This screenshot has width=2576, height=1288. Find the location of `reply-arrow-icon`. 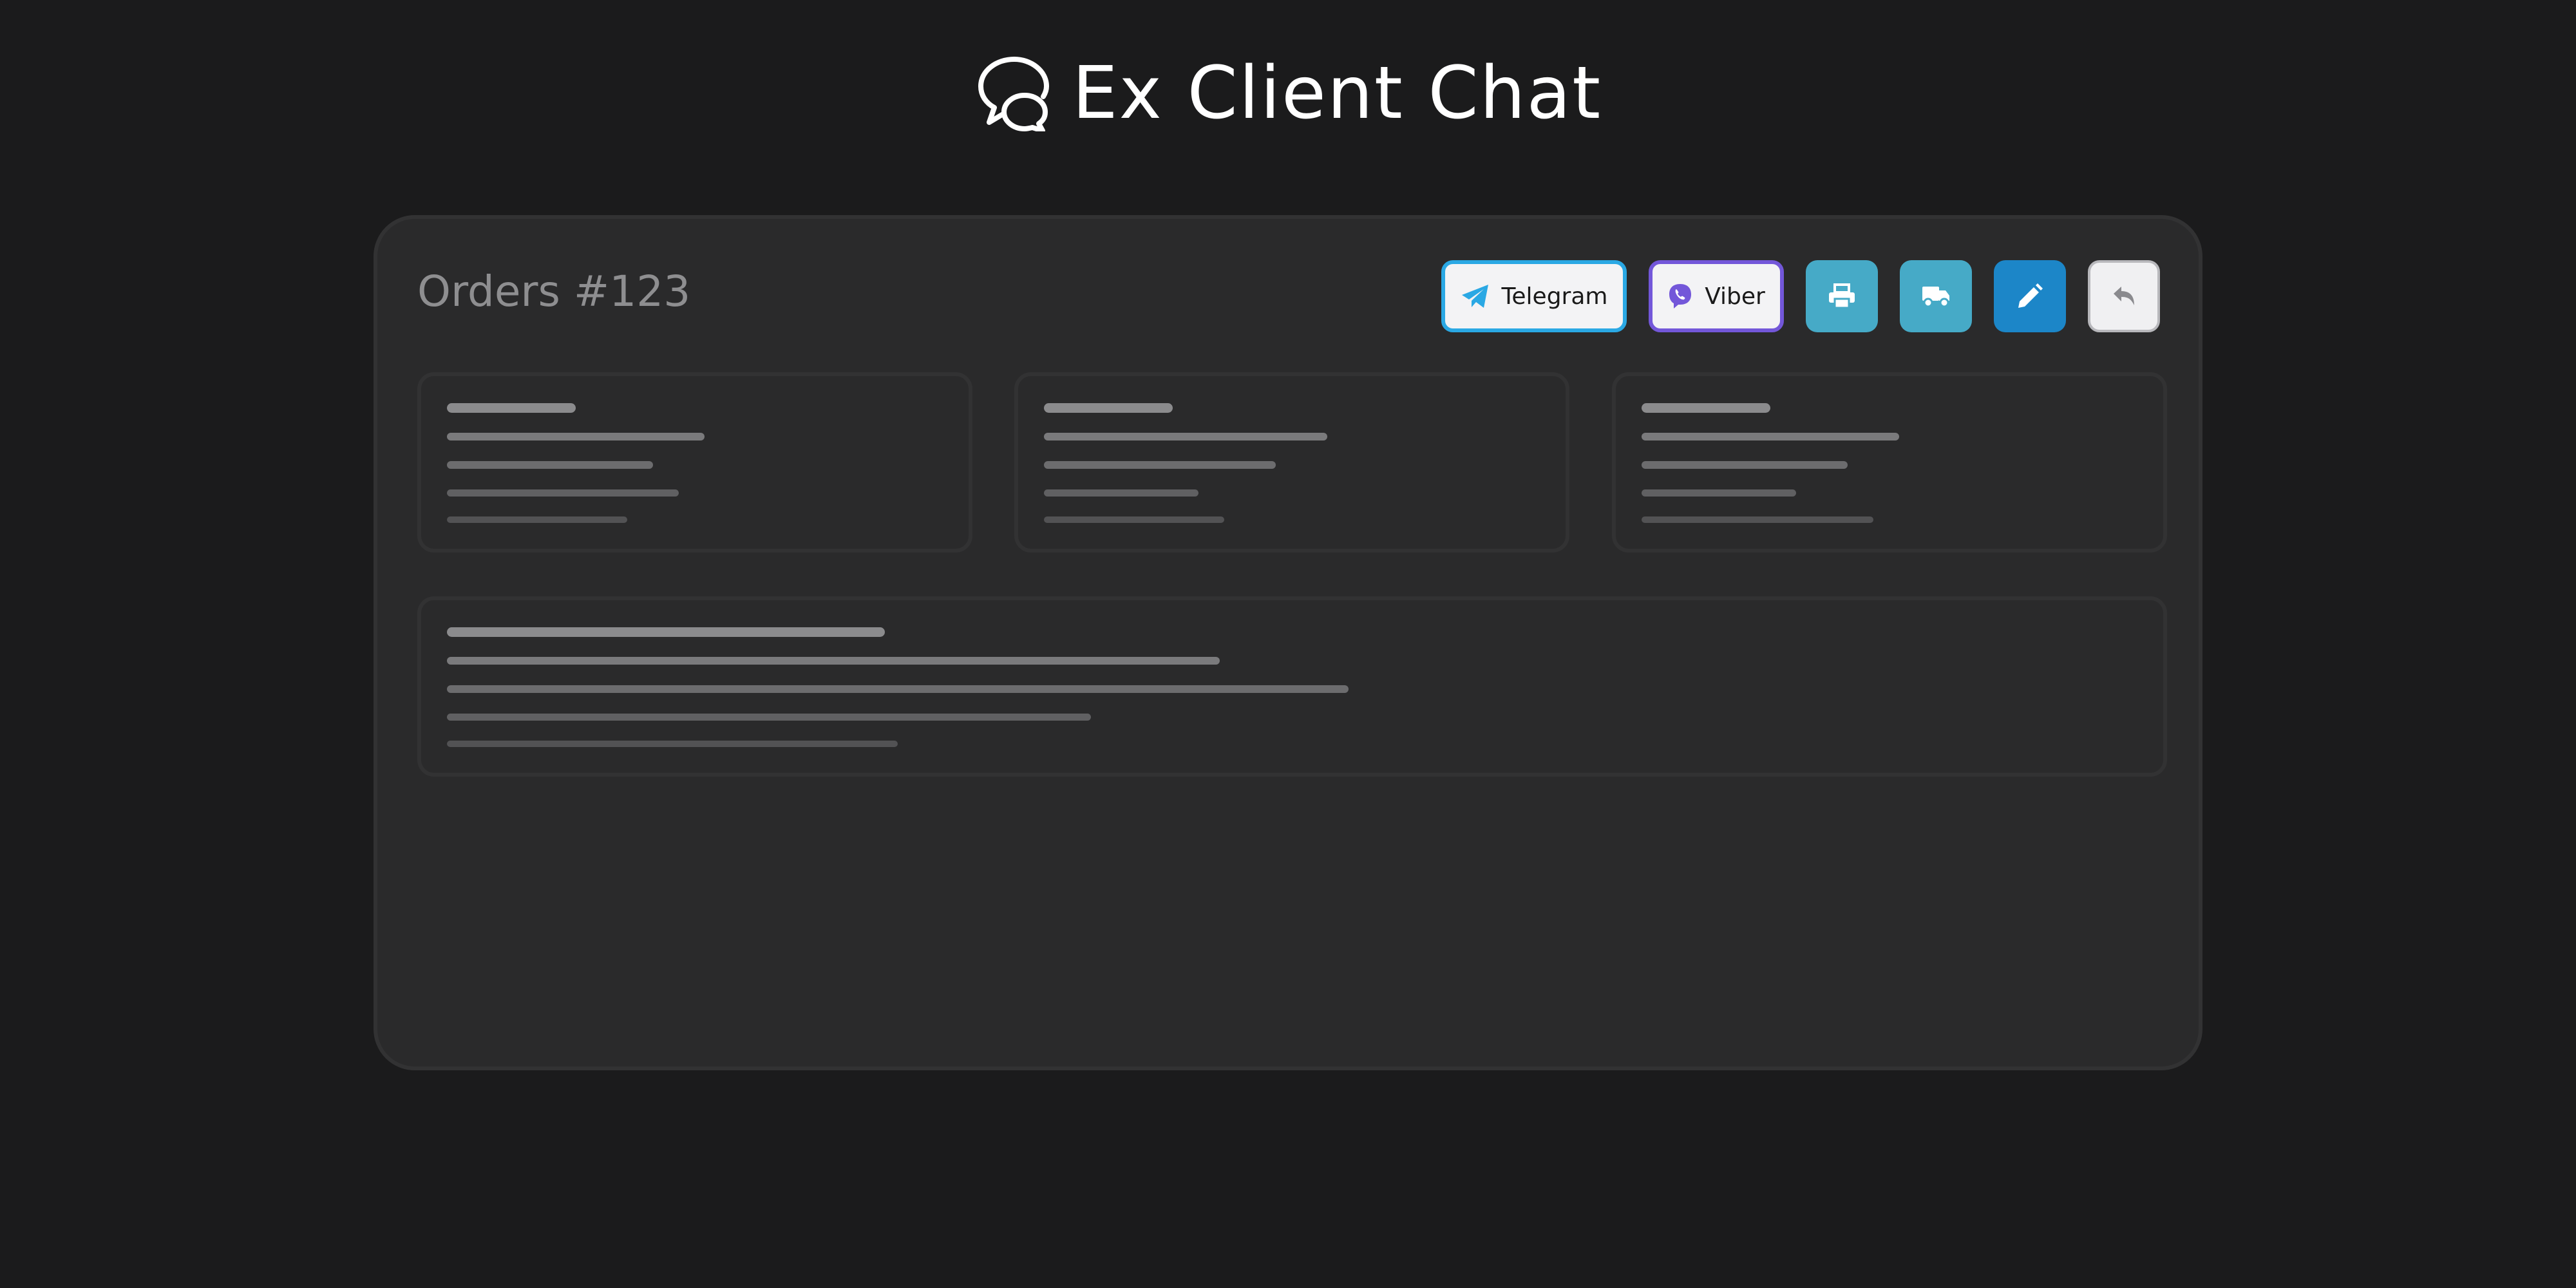

reply-arrow-icon is located at coordinates (2124, 296).